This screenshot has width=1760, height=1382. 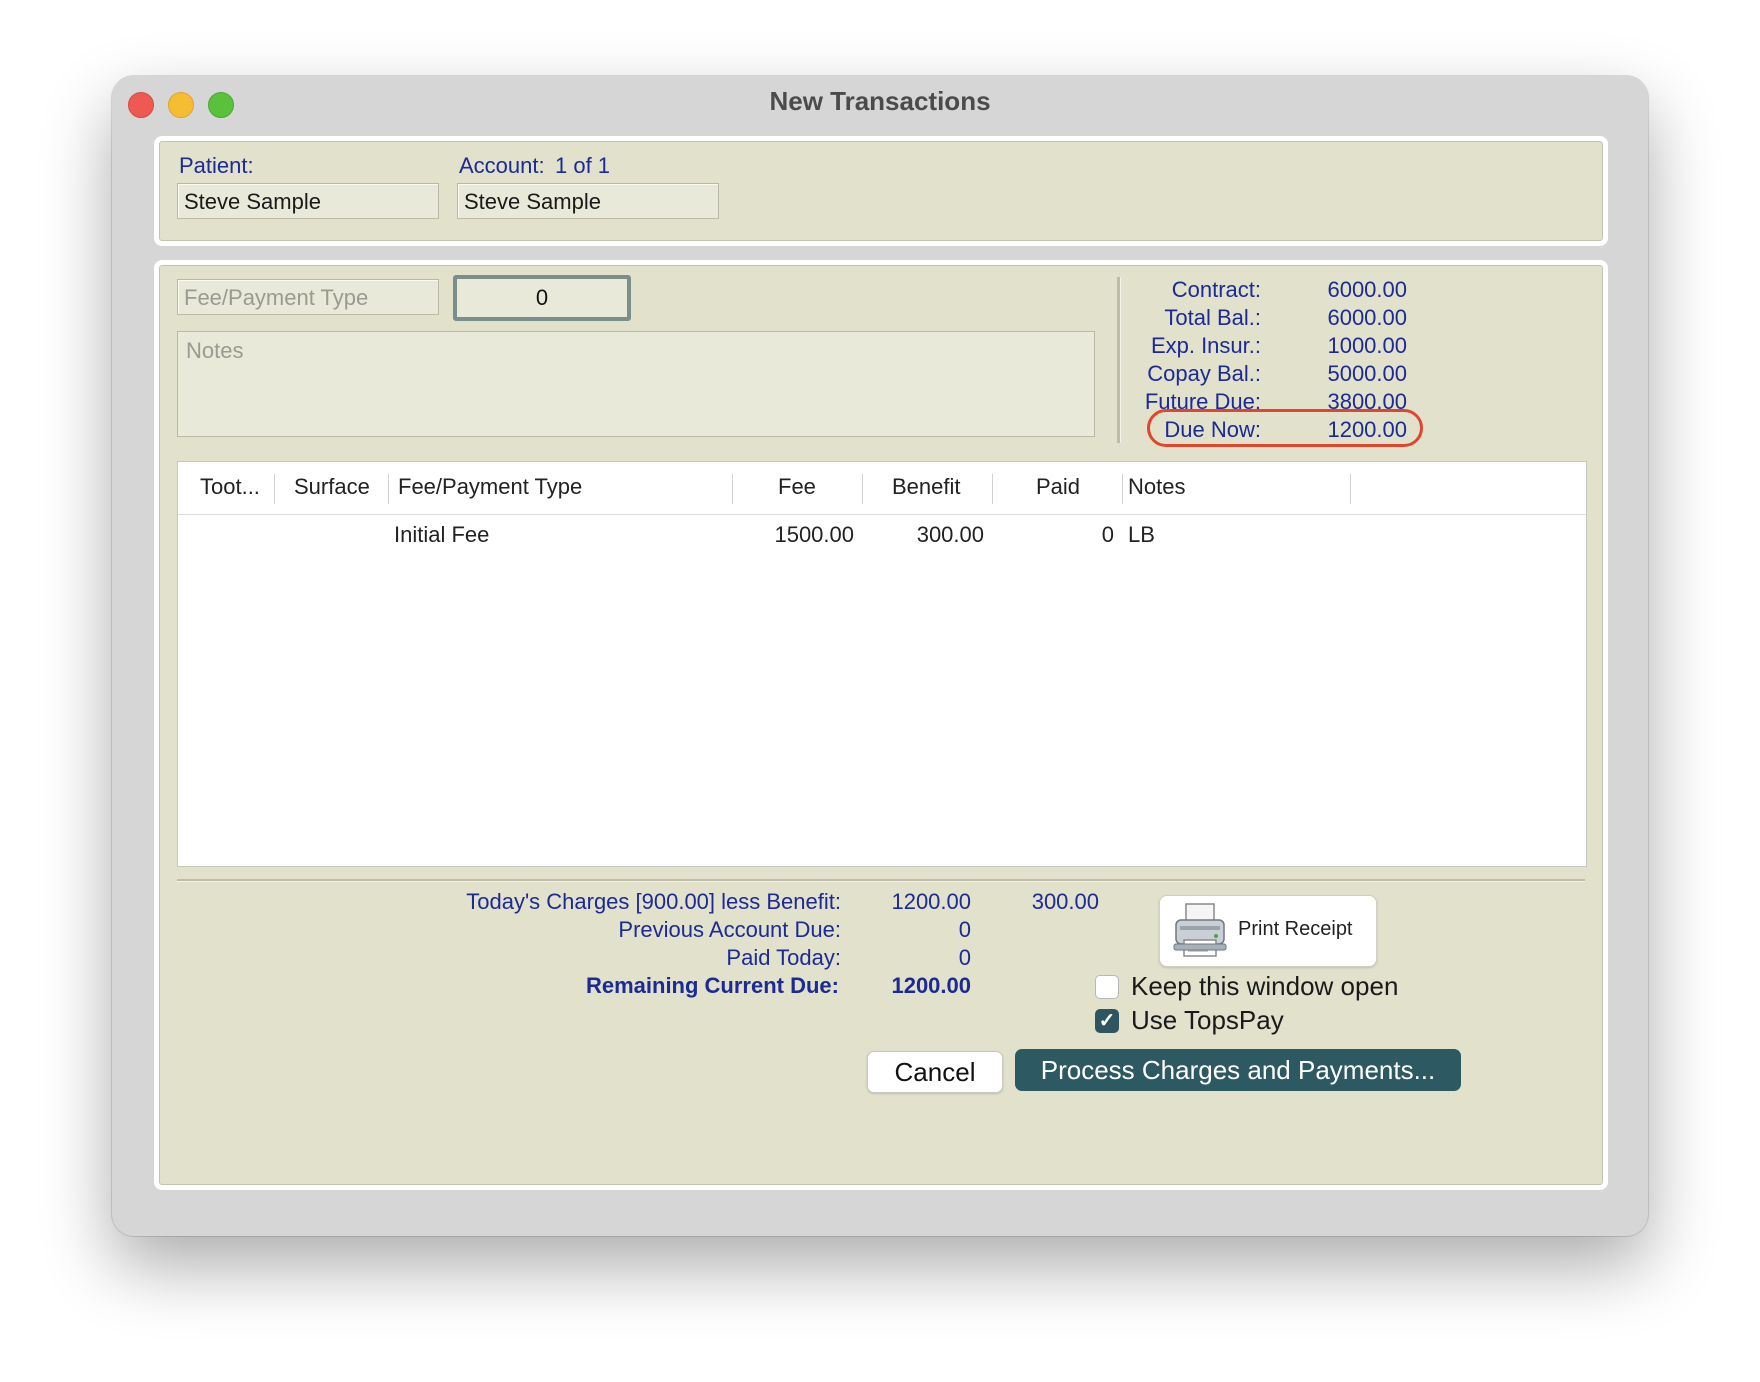 What do you see at coordinates (1207, 1020) in the screenshot?
I see `use-topspay-label: Use TopsPay` at bounding box center [1207, 1020].